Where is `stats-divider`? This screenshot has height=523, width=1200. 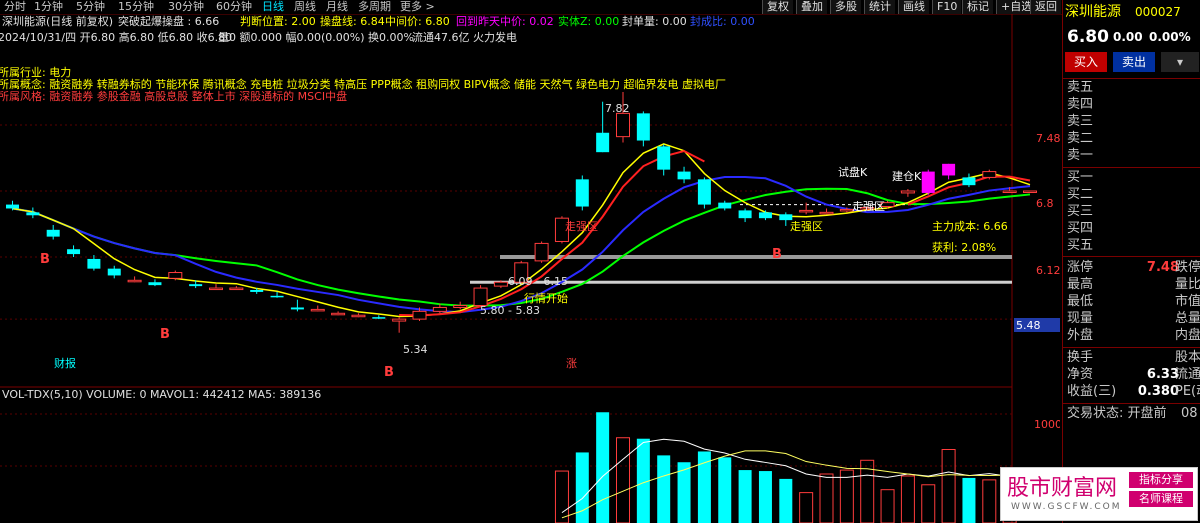 stats-divider is located at coordinates (1131, 347).